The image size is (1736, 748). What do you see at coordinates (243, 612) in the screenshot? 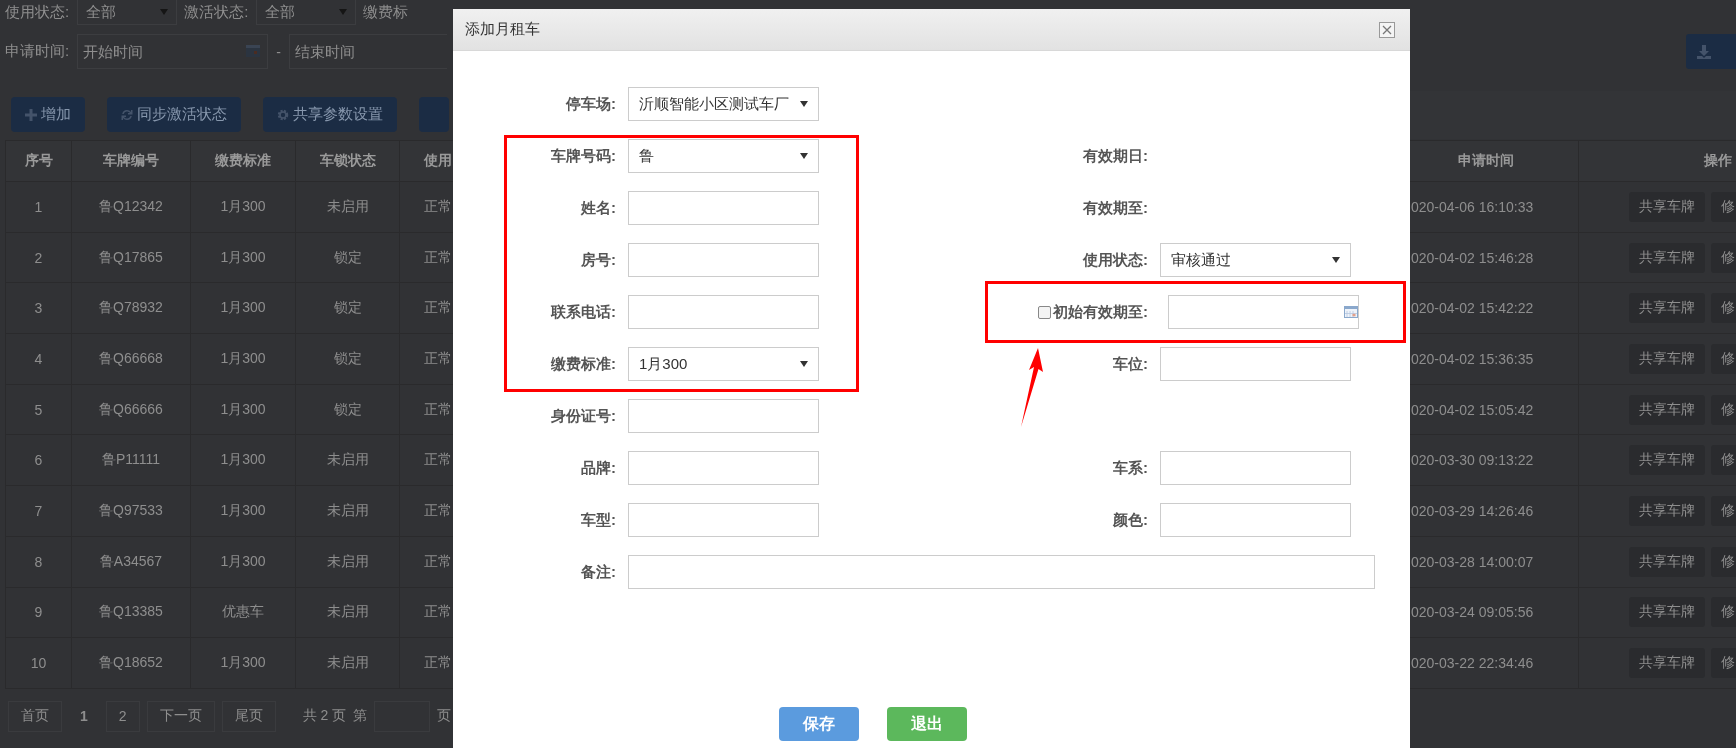
I see `table-cell: 优惠车` at bounding box center [243, 612].